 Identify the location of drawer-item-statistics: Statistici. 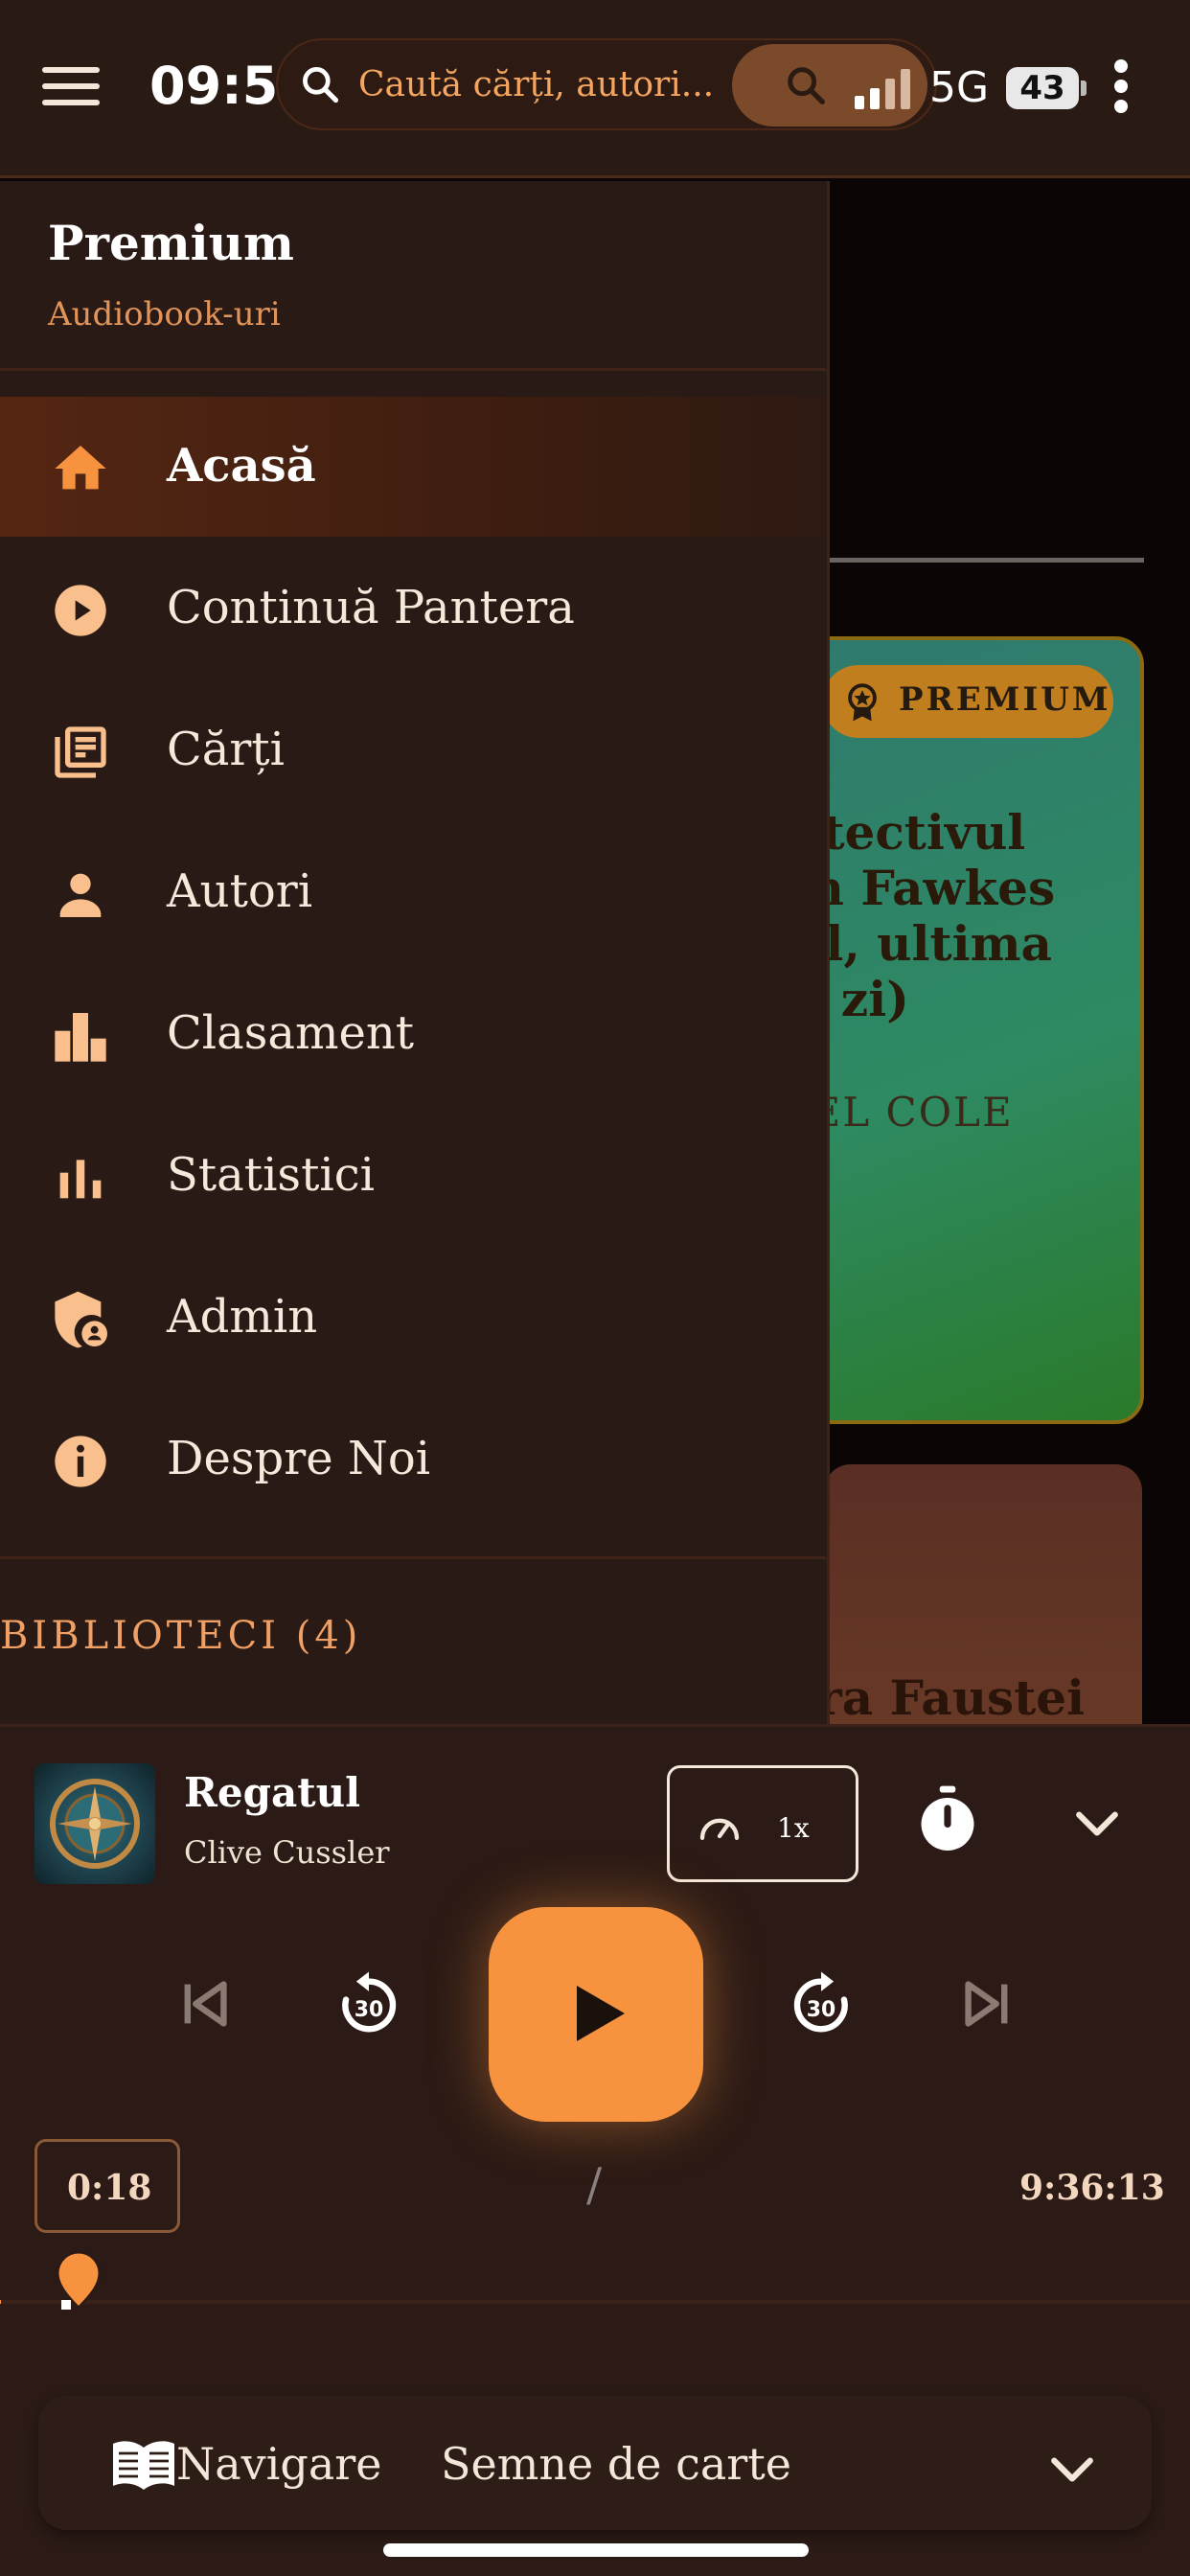
(413, 1176).